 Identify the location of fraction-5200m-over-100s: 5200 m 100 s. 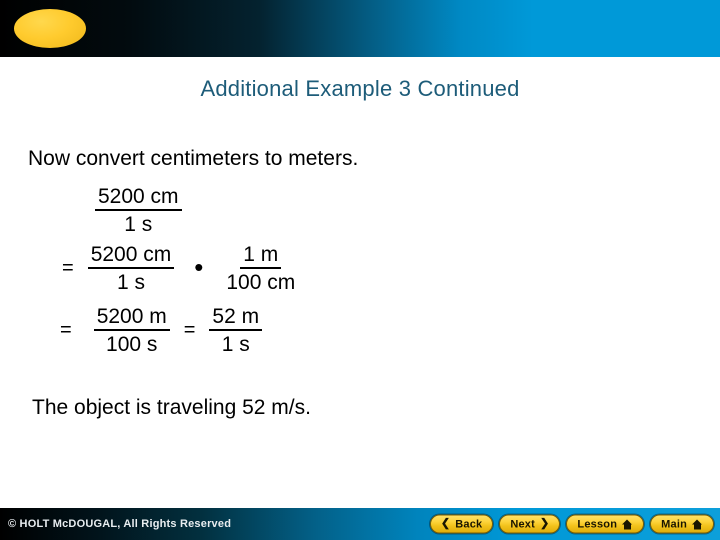
(131, 331).